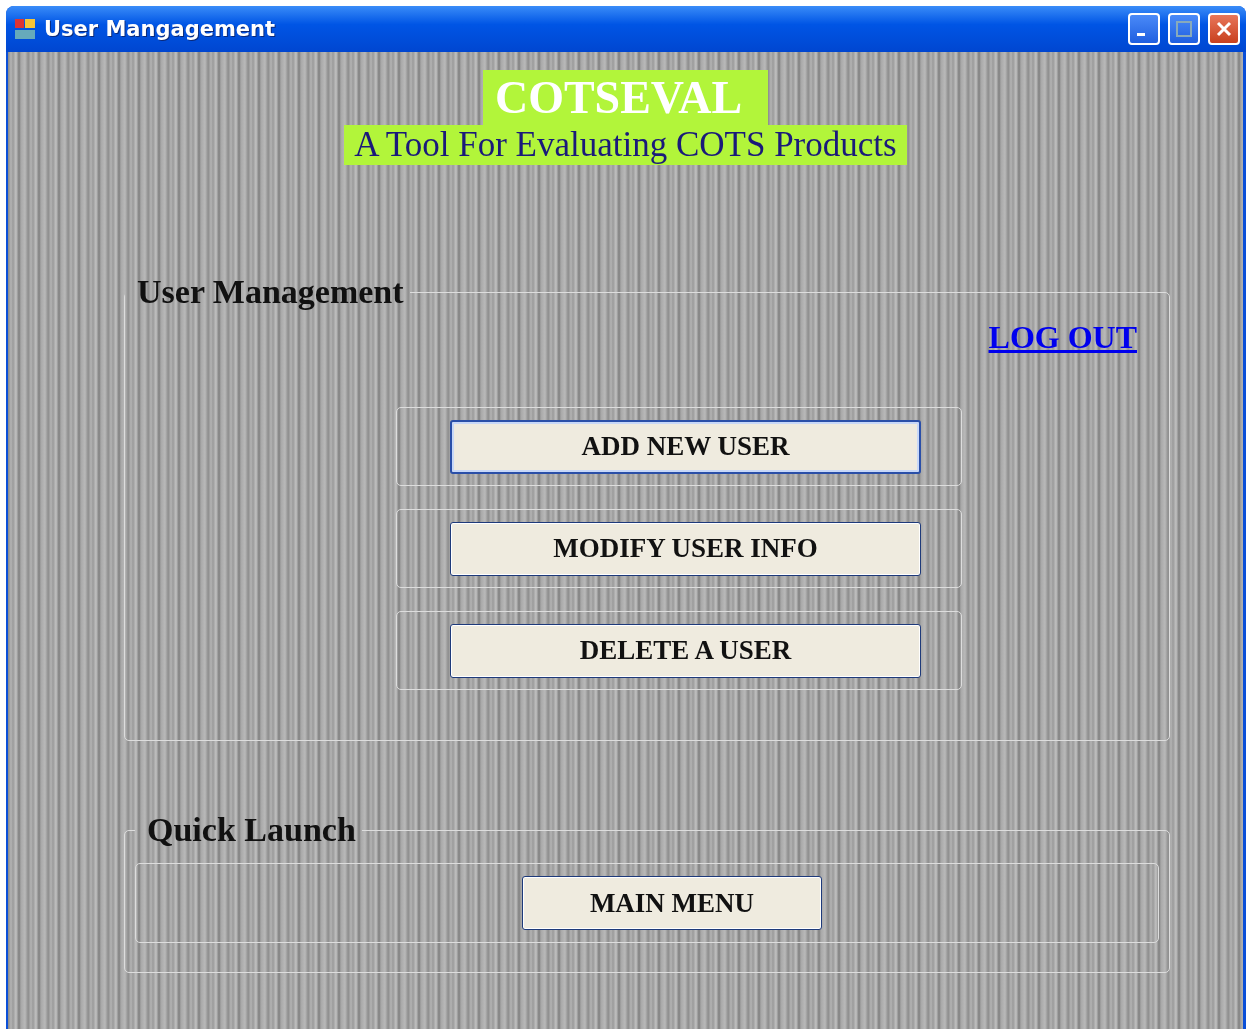  What do you see at coordinates (1141, 34) in the screenshot?
I see `minimize-icon` at bounding box center [1141, 34].